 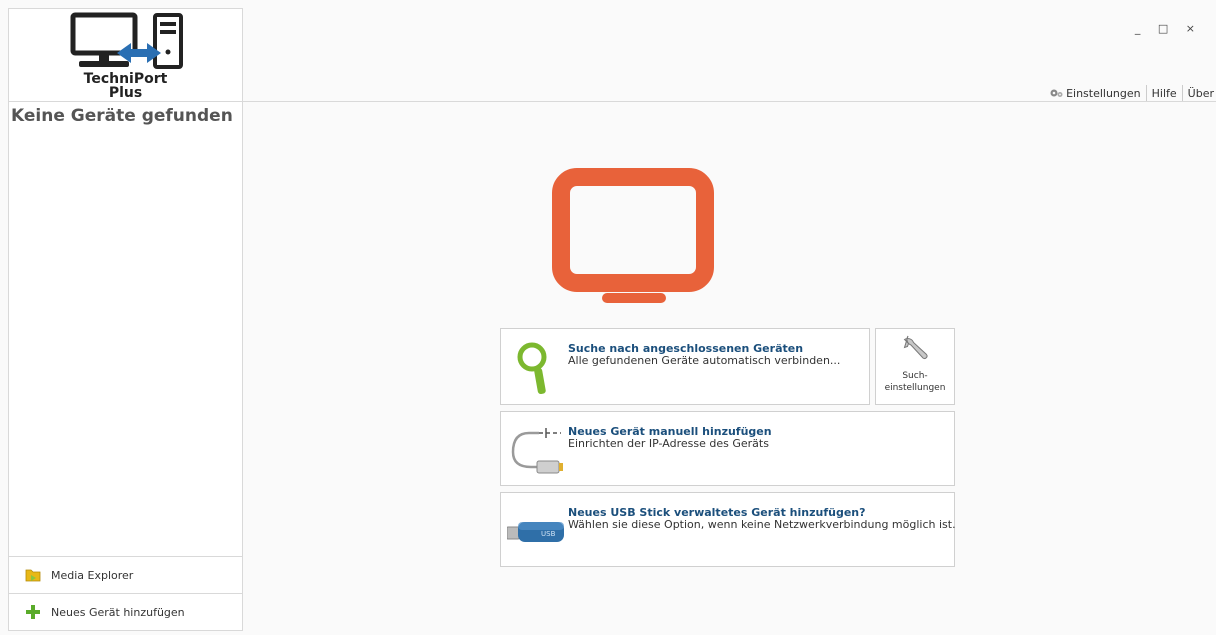 What do you see at coordinates (915, 347) in the screenshot?
I see `wrench-icon` at bounding box center [915, 347].